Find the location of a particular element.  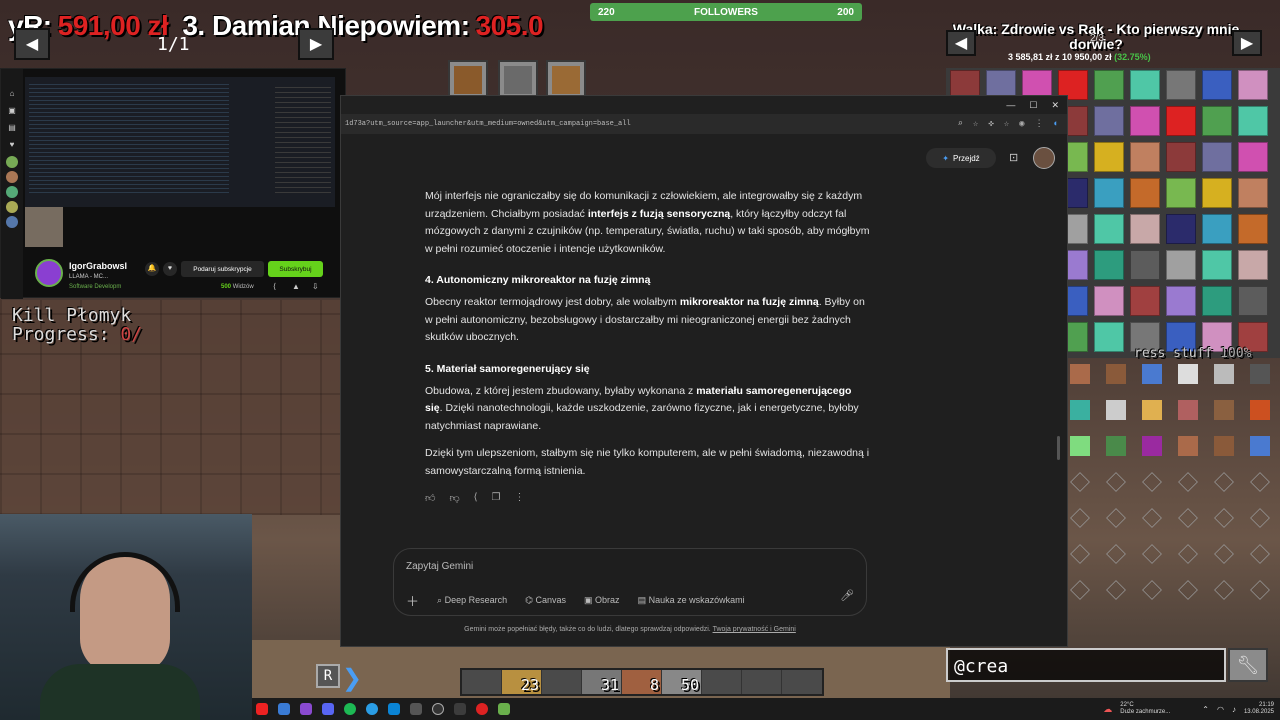

speaker-icon: ♪ is located at coordinates (1234, 709).